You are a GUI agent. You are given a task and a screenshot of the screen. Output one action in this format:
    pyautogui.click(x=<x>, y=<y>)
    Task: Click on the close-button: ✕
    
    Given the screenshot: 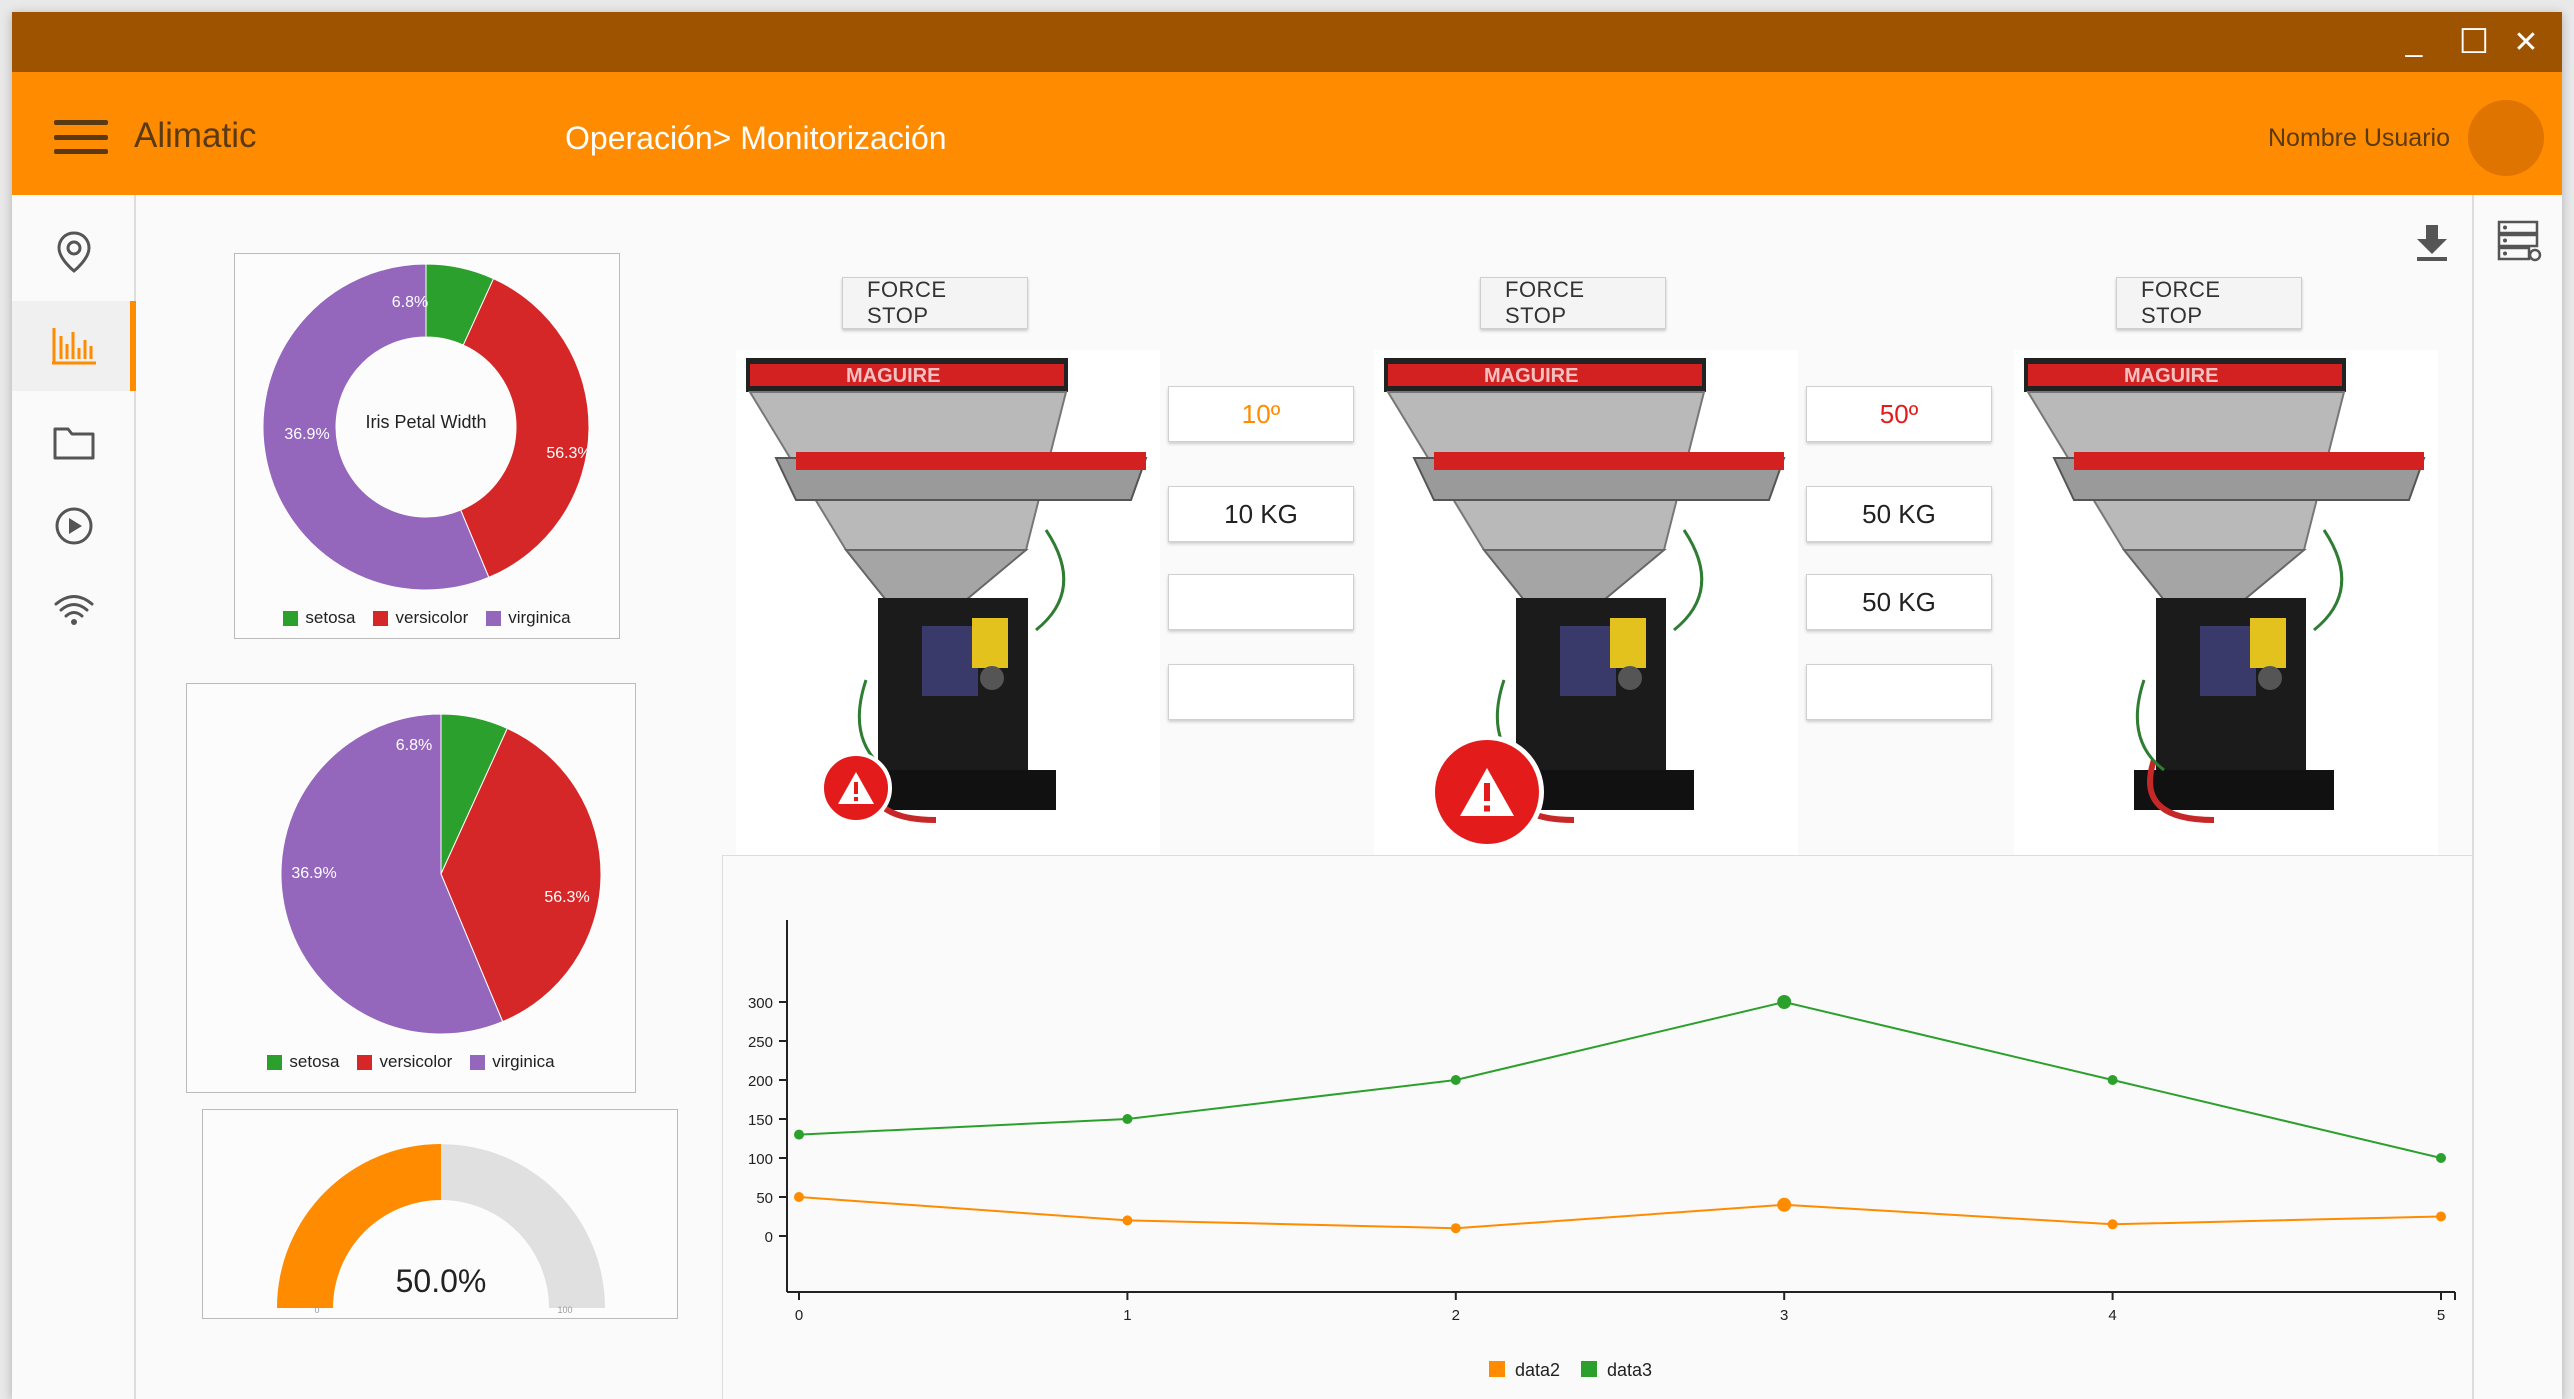 What is the action you would take?
    pyautogui.click(x=2526, y=42)
    